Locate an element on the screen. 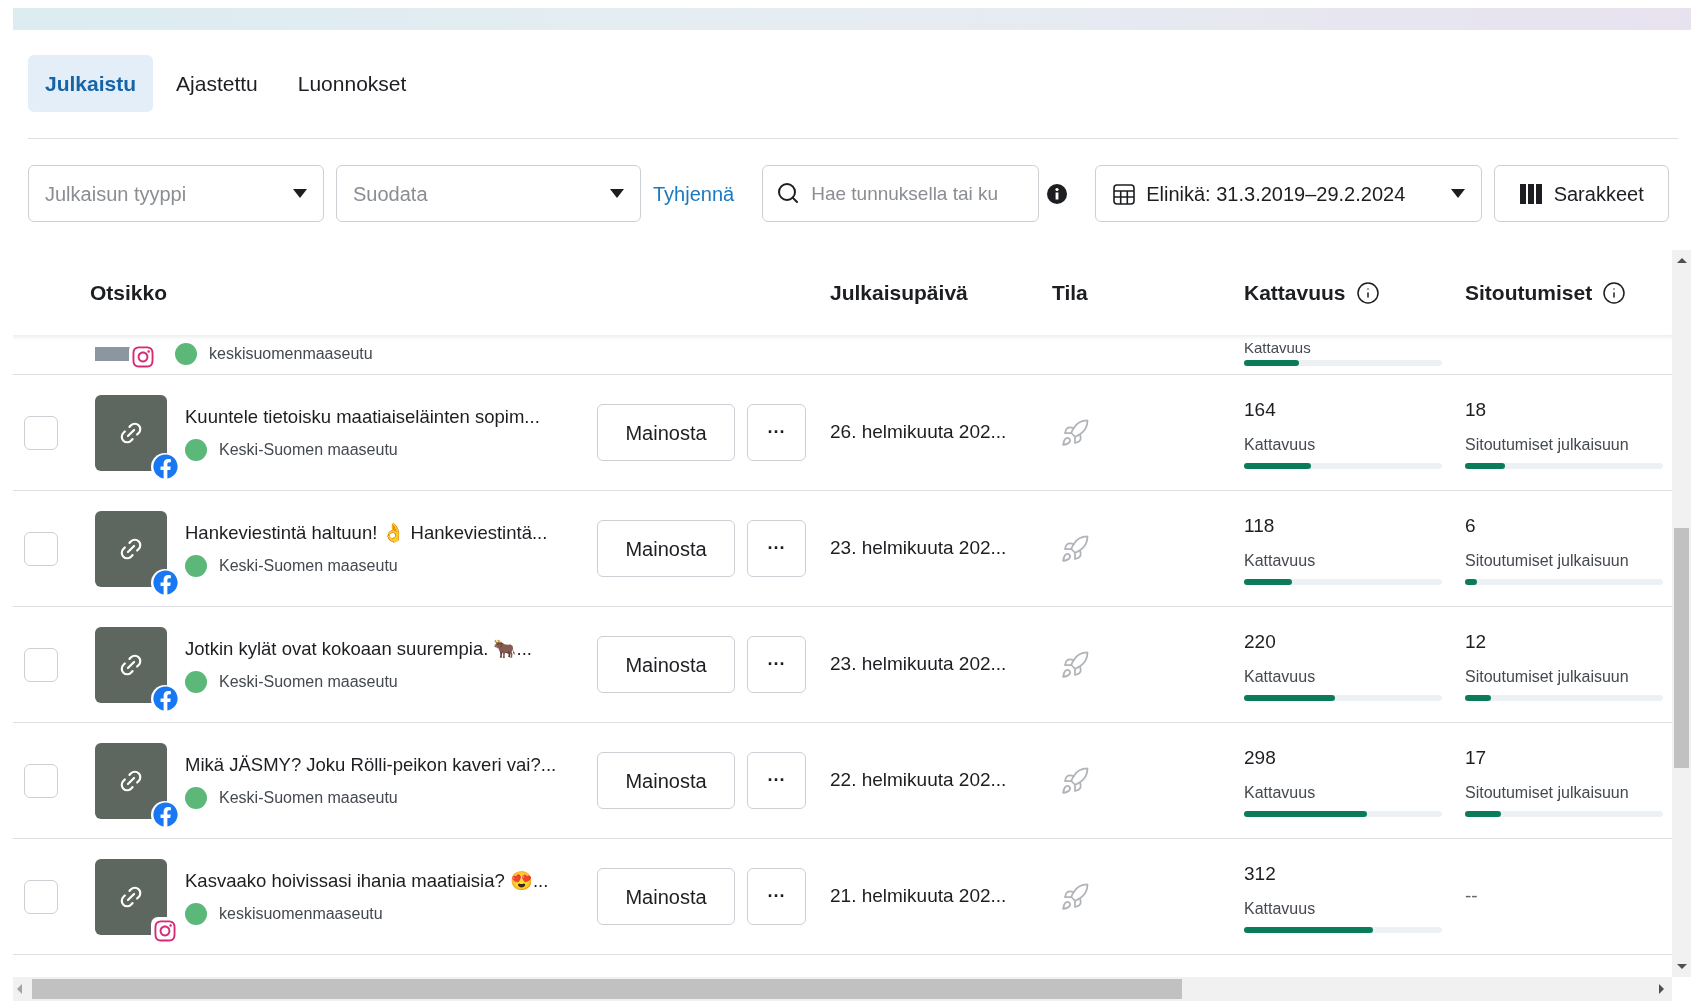 The width and height of the screenshot is (1691, 1007). column-header: Julkaisupäivä is located at coordinates (899, 292).